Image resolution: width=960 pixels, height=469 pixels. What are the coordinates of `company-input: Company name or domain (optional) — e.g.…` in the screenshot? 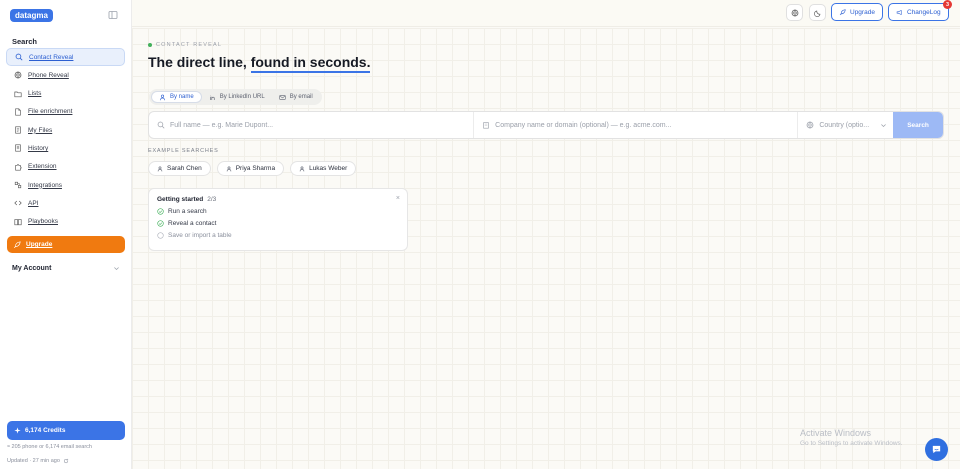 It's located at (636, 125).